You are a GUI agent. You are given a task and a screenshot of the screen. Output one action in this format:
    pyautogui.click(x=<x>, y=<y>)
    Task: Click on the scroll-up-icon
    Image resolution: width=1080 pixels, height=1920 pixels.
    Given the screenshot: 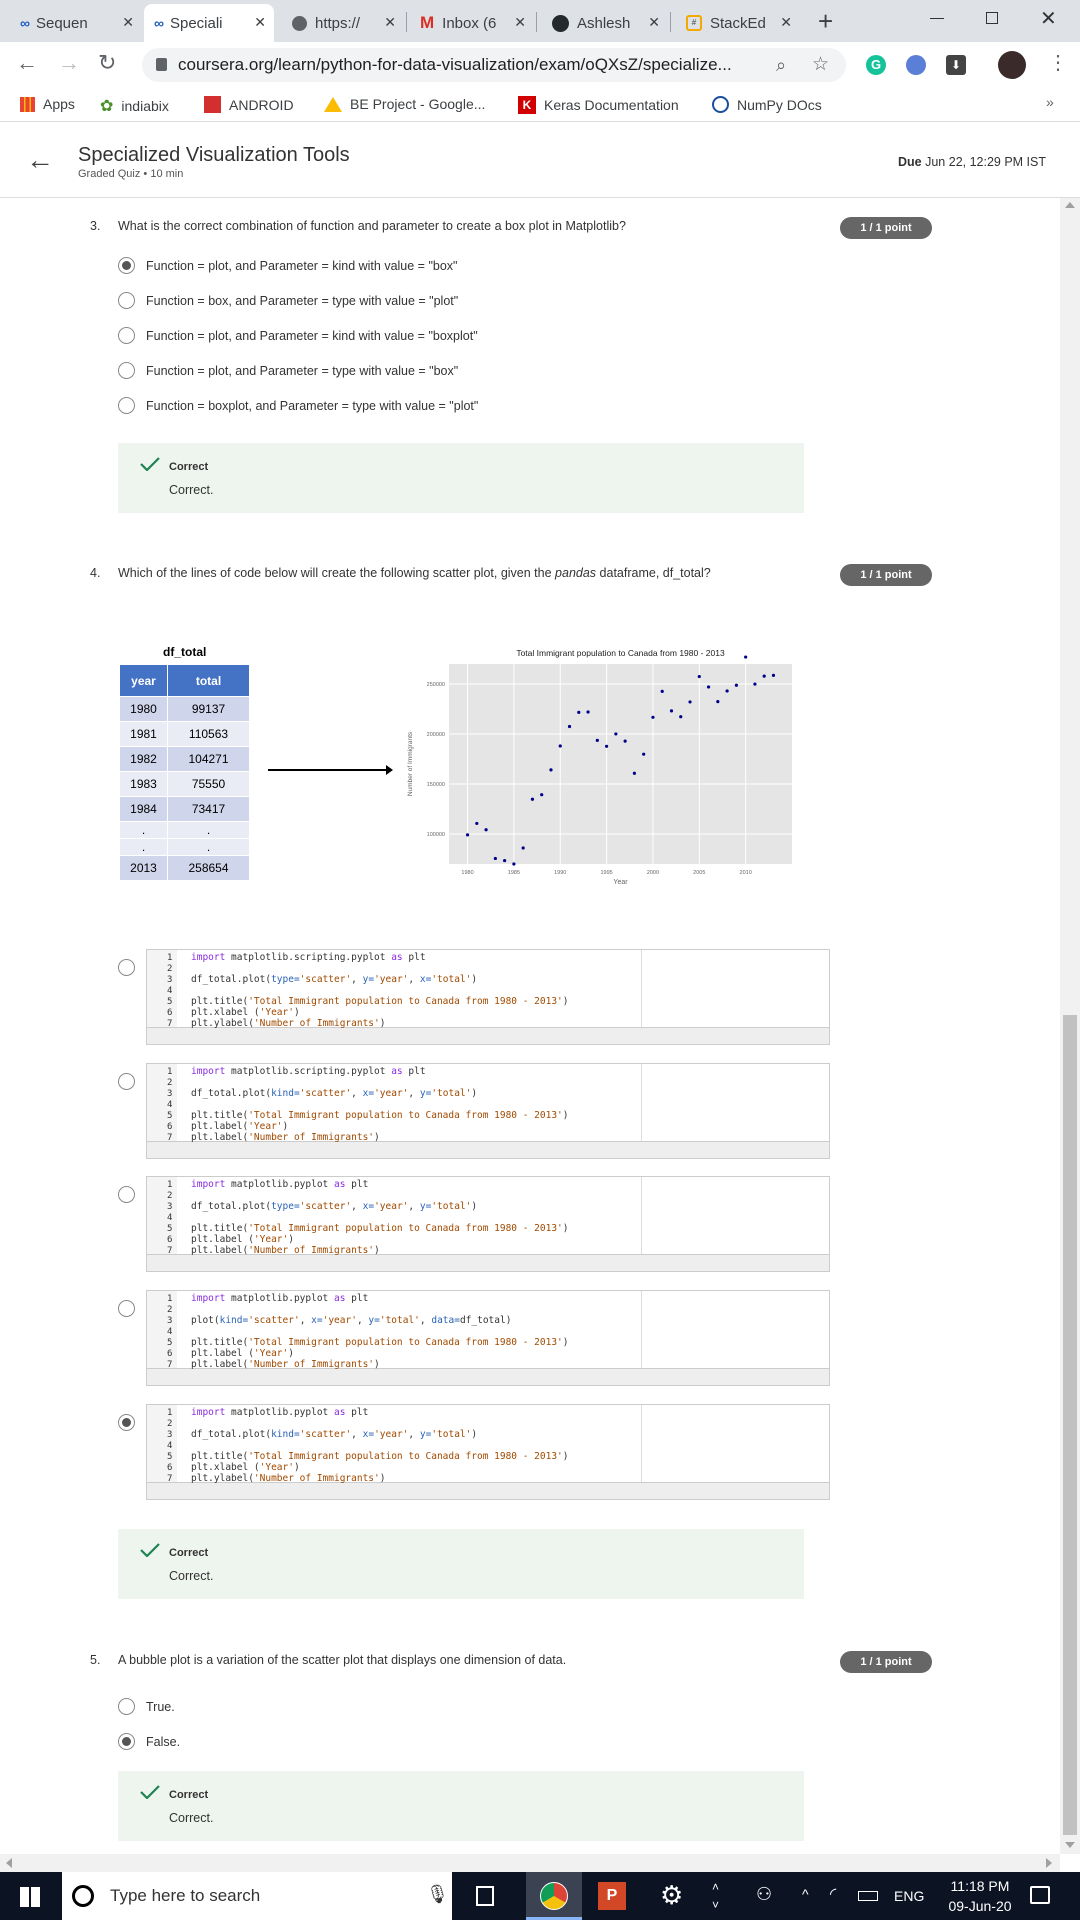 What is the action you would take?
    pyautogui.click(x=1070, y=205)
    